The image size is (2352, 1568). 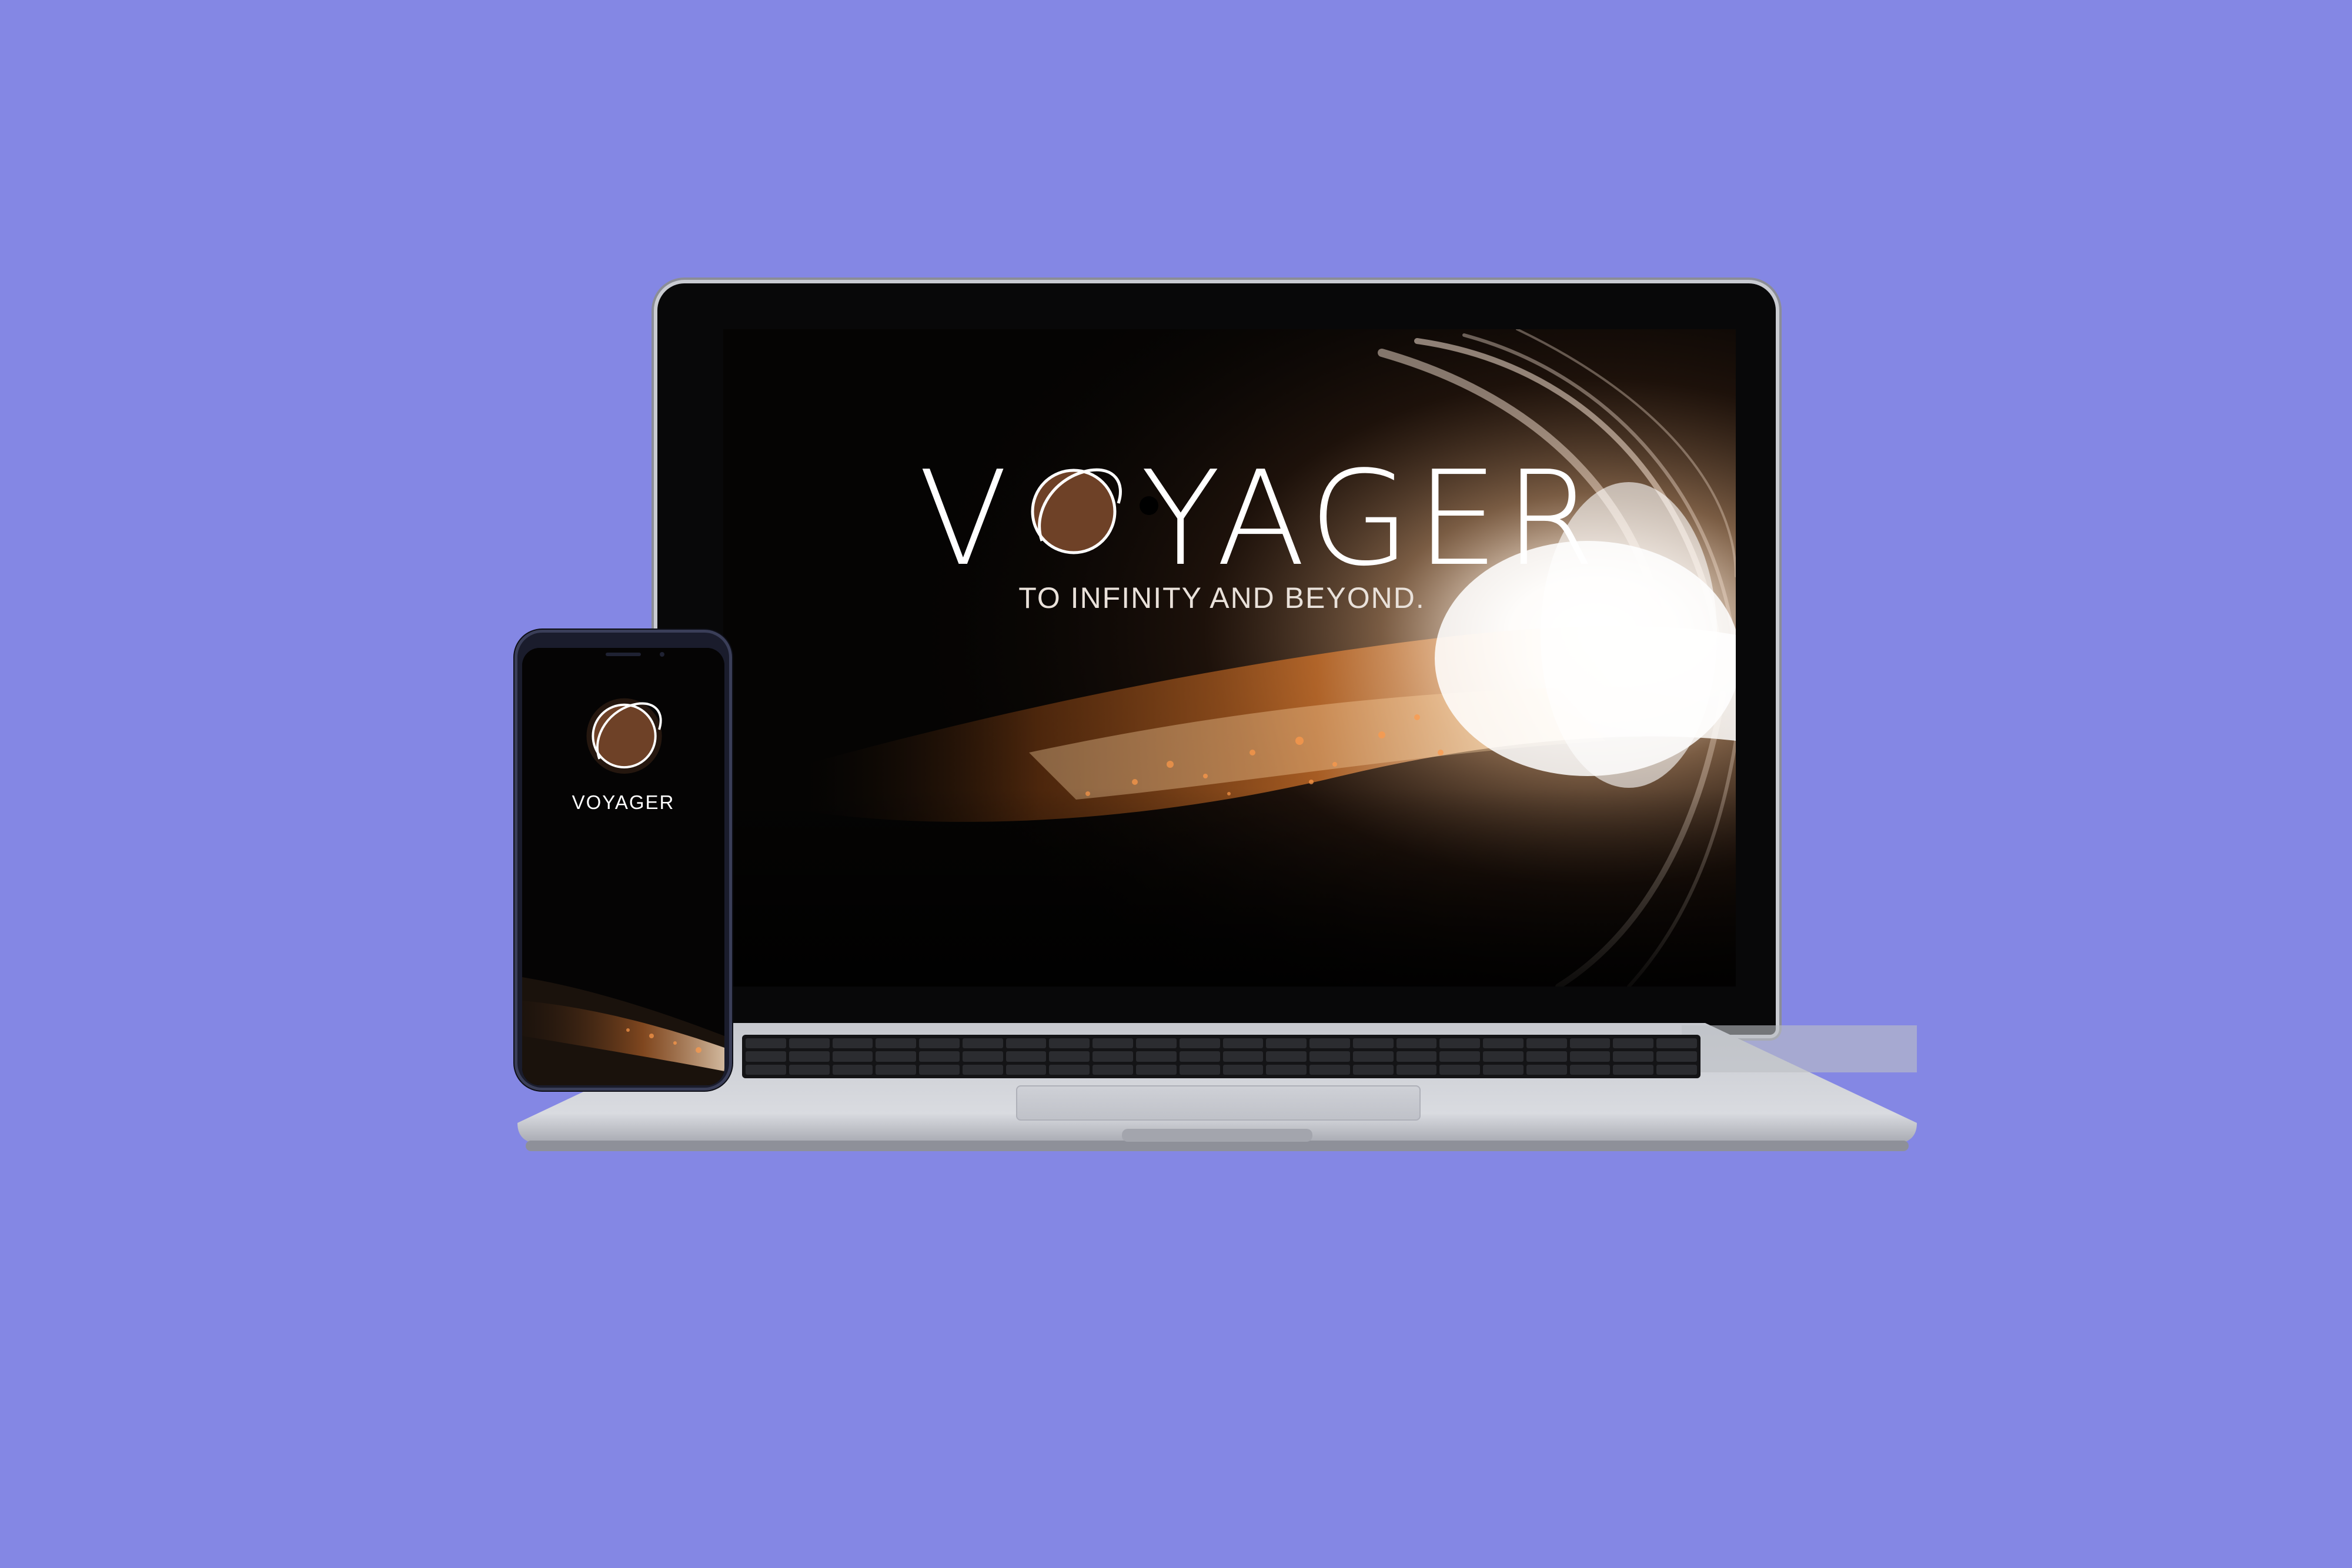 What do you see at coordinates (966, 519) in the screenshot?
I see `laptop-title-v: V` at bounding box center [966, 519].